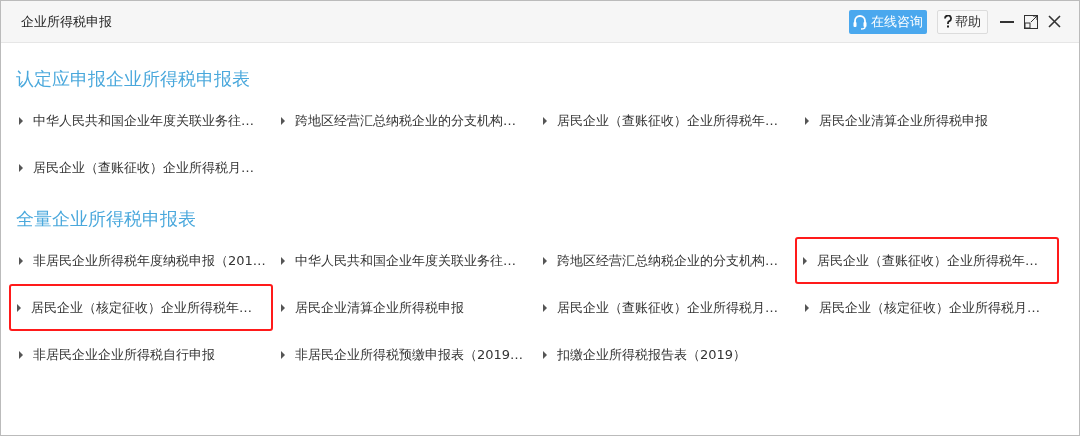 This screenshot has height=436, width=1080. What do you see at coordinates (1054, 21) in the screenshot?
I see `close-icon` at bounding box center [1054, 21].